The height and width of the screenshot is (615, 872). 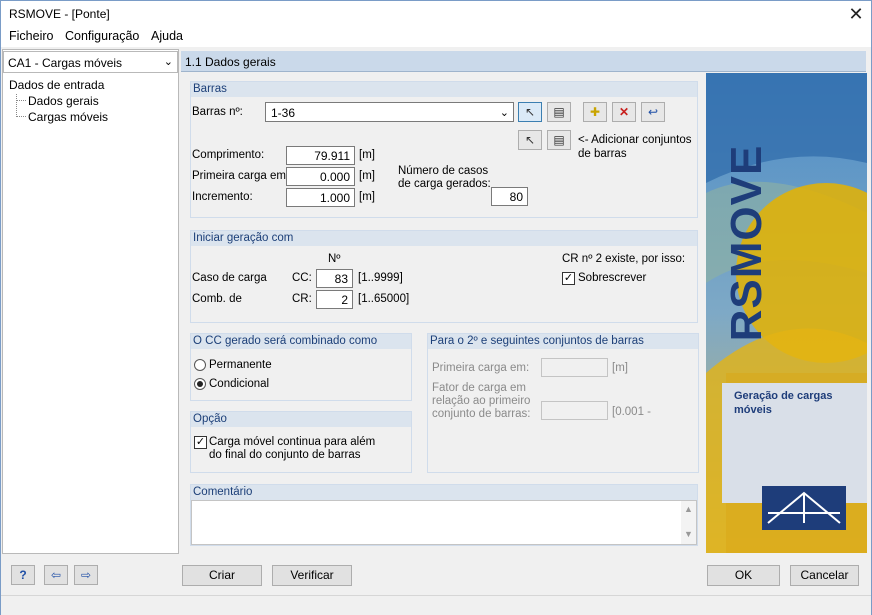 I want to click on case-label: Caso de carga, so click(x=229, y=278).